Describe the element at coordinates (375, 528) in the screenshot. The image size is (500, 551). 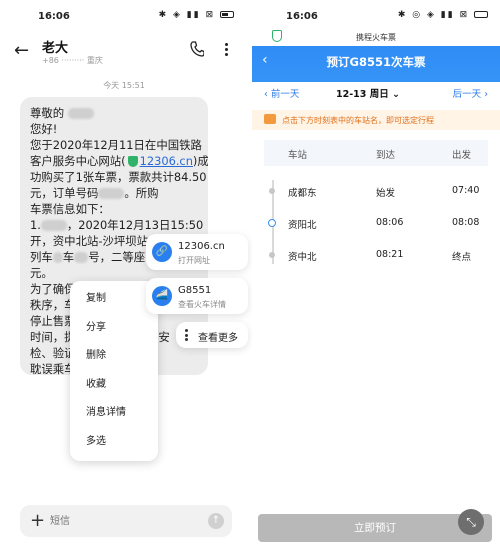
I see `book-now-button: 立即预订` at that location.